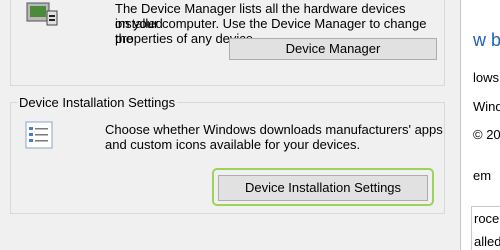 This screenshot has height=250, width=500. Describe the element at coordinates (485, 228) in the screenshot. I see `background-box: roce alled` at that location.